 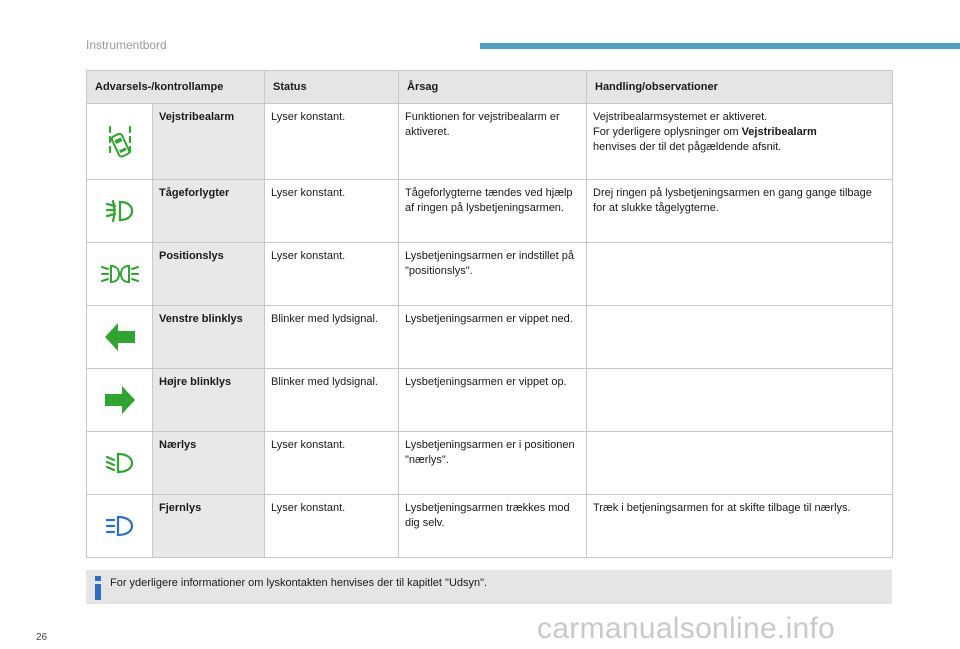 I want to click on lamp-name: Fjernlys, so click(x=208, y=526).